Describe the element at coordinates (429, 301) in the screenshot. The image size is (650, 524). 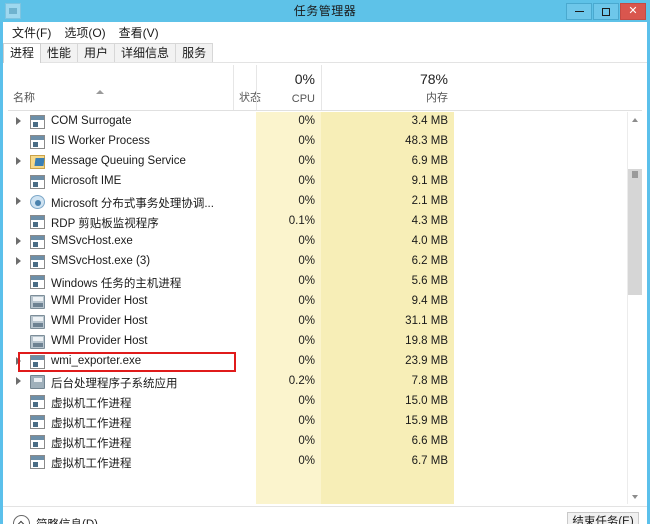
I see `process-memory: 9.4 MB` at that location.